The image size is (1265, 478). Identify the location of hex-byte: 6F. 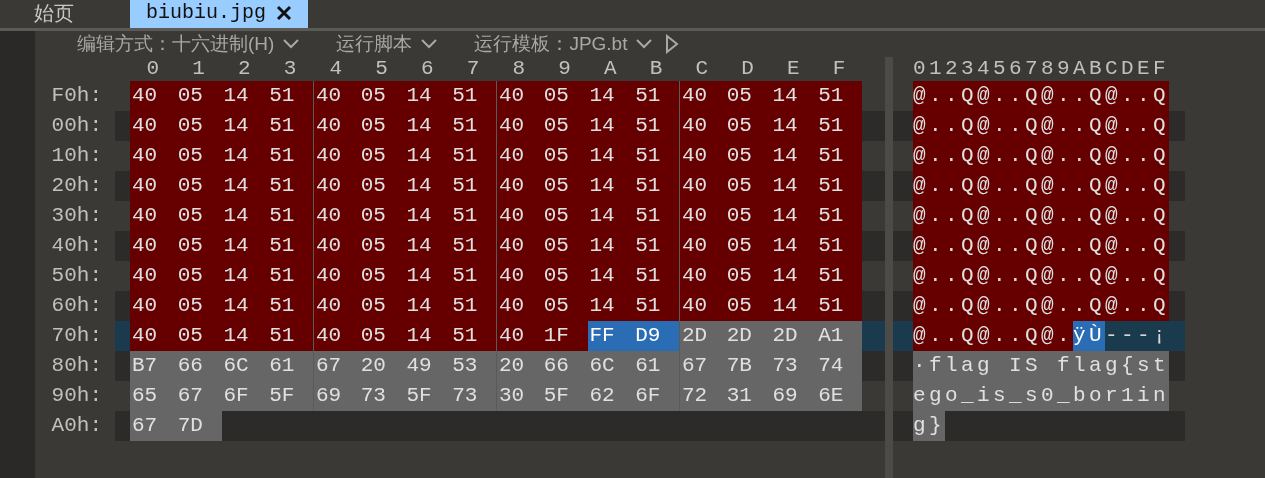
(656, 396).